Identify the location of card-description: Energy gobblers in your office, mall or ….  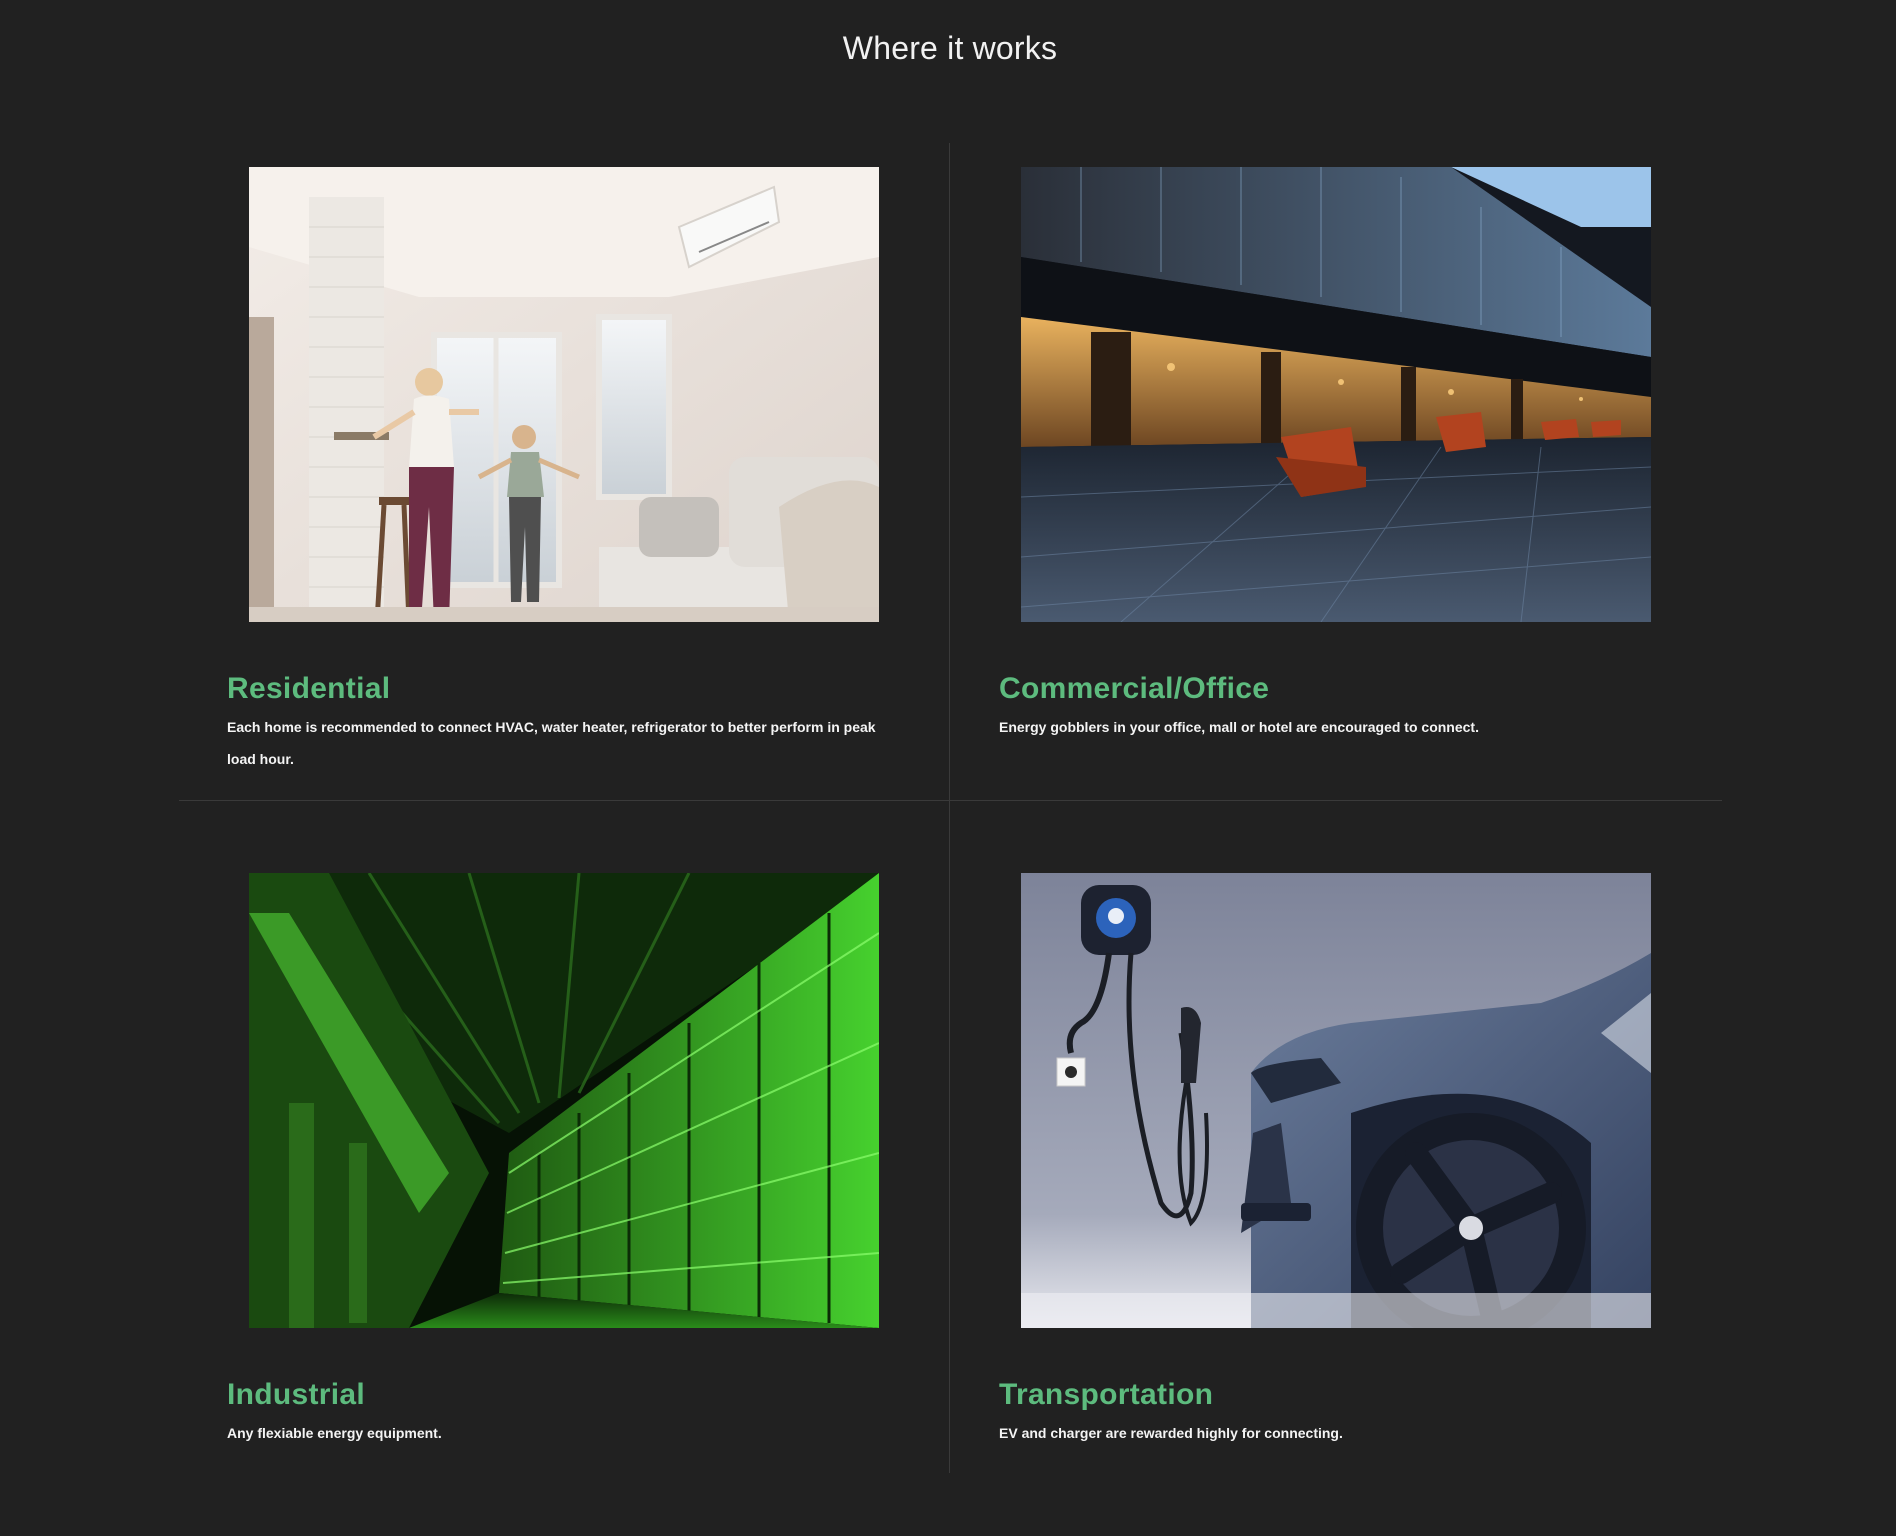
(1239, 727).